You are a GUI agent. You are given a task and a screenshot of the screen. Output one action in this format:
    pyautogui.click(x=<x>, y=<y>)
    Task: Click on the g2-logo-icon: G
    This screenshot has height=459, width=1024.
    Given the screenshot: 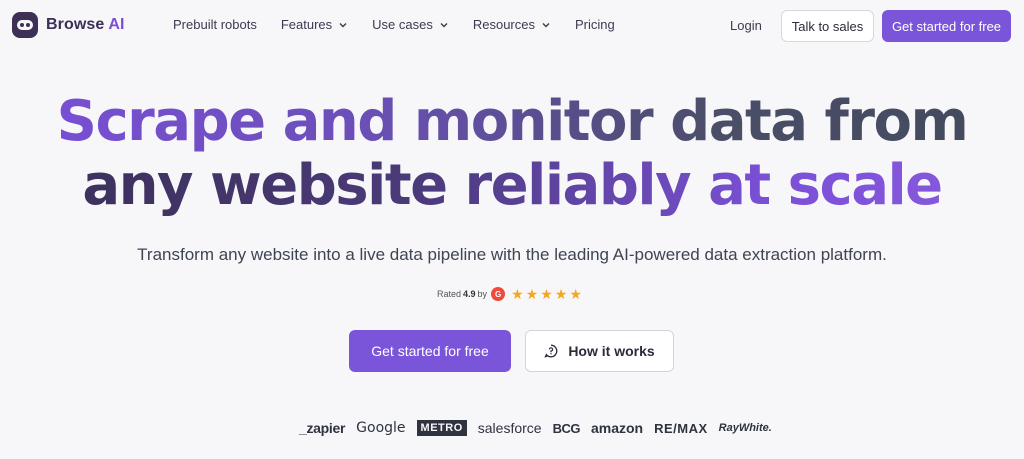 What is the action you would take?
    pyautogui.click(x=498, y=294)
    